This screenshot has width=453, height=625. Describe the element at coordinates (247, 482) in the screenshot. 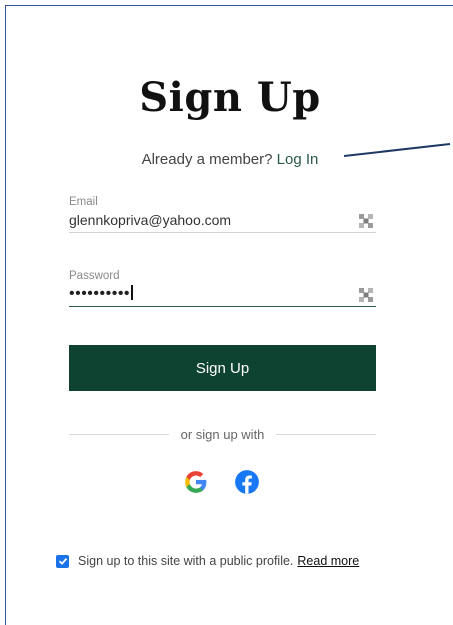

I see `facebook-icon` at that location.